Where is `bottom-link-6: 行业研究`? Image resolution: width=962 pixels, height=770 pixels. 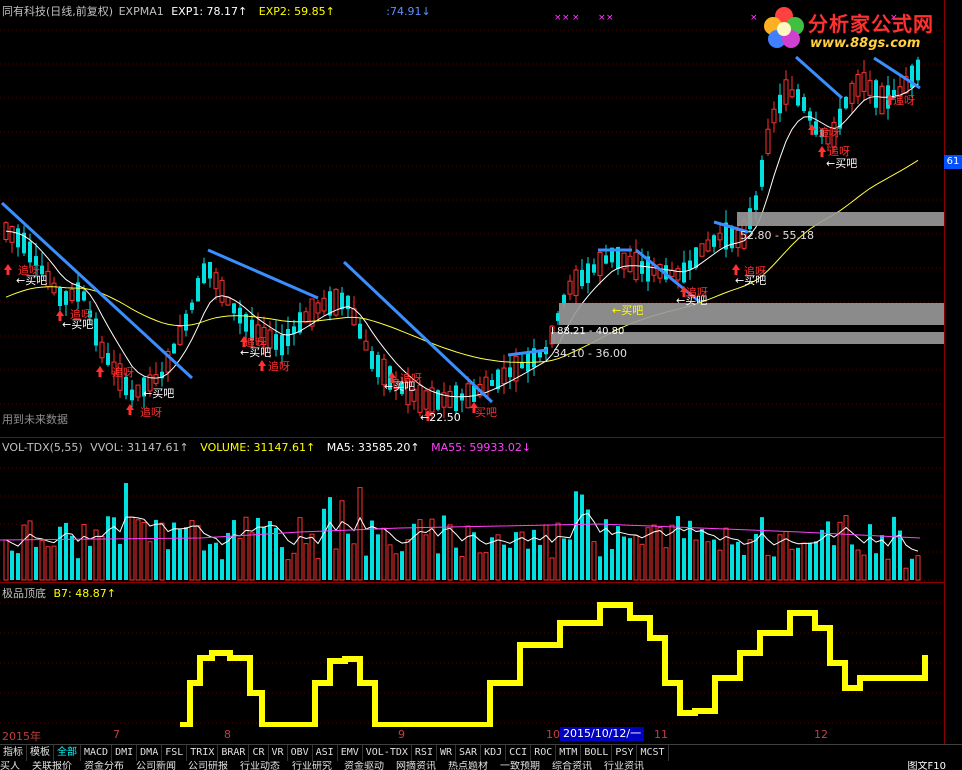
bottom-link-6: 行业研究 is located at coordinates (312, 765).